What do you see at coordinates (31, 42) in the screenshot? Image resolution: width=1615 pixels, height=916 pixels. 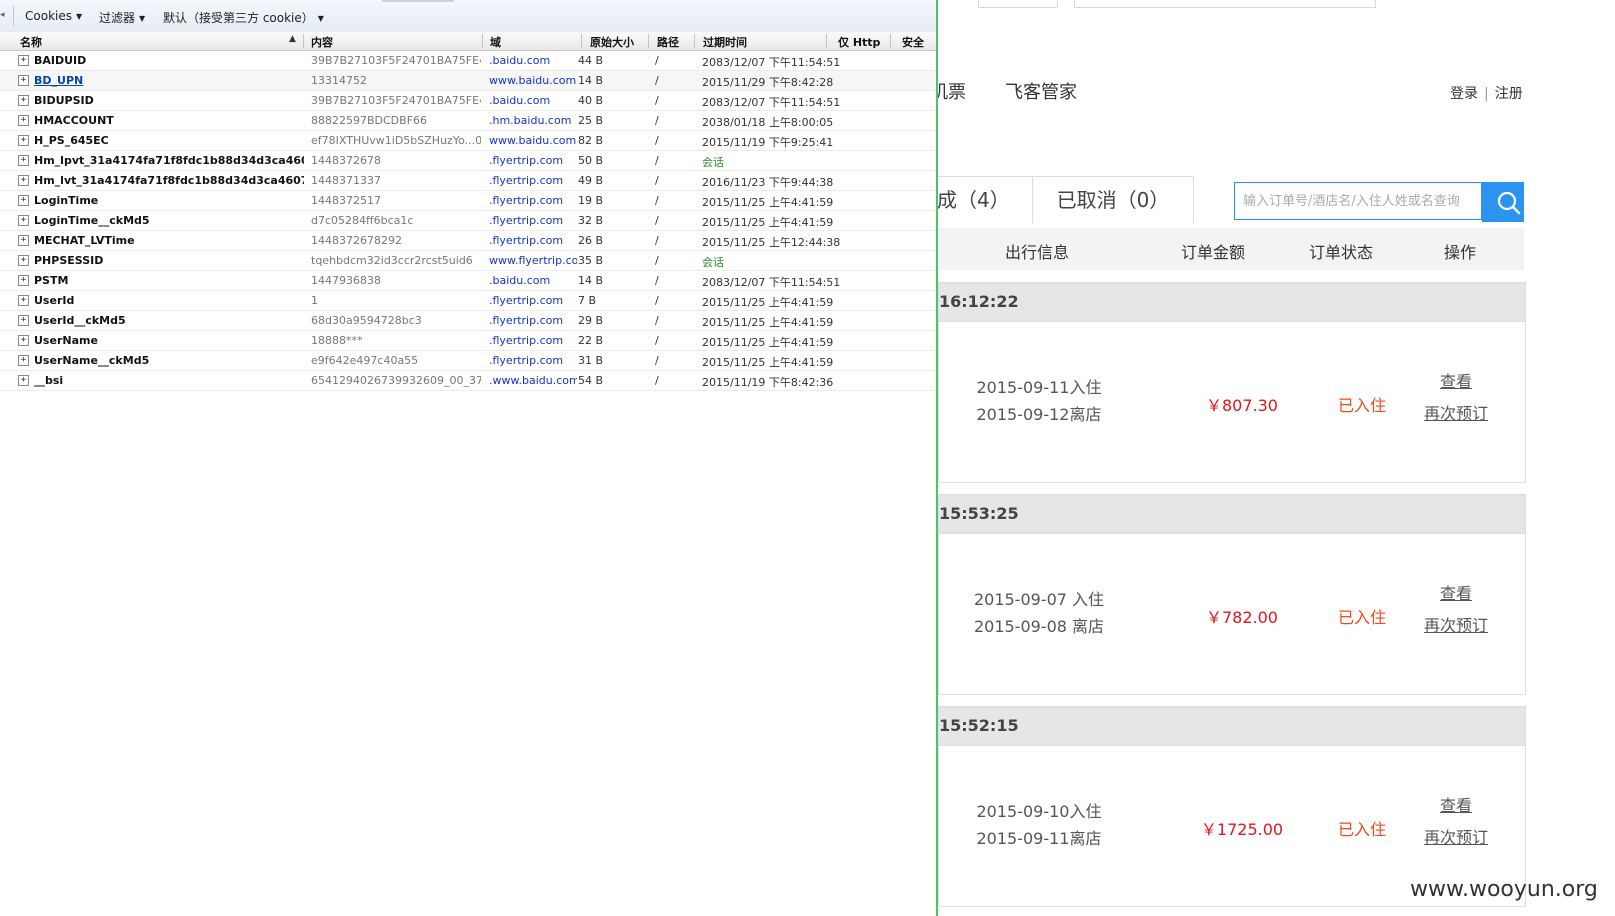 I see `column-name: 名称` at bounding box center [31, 42].